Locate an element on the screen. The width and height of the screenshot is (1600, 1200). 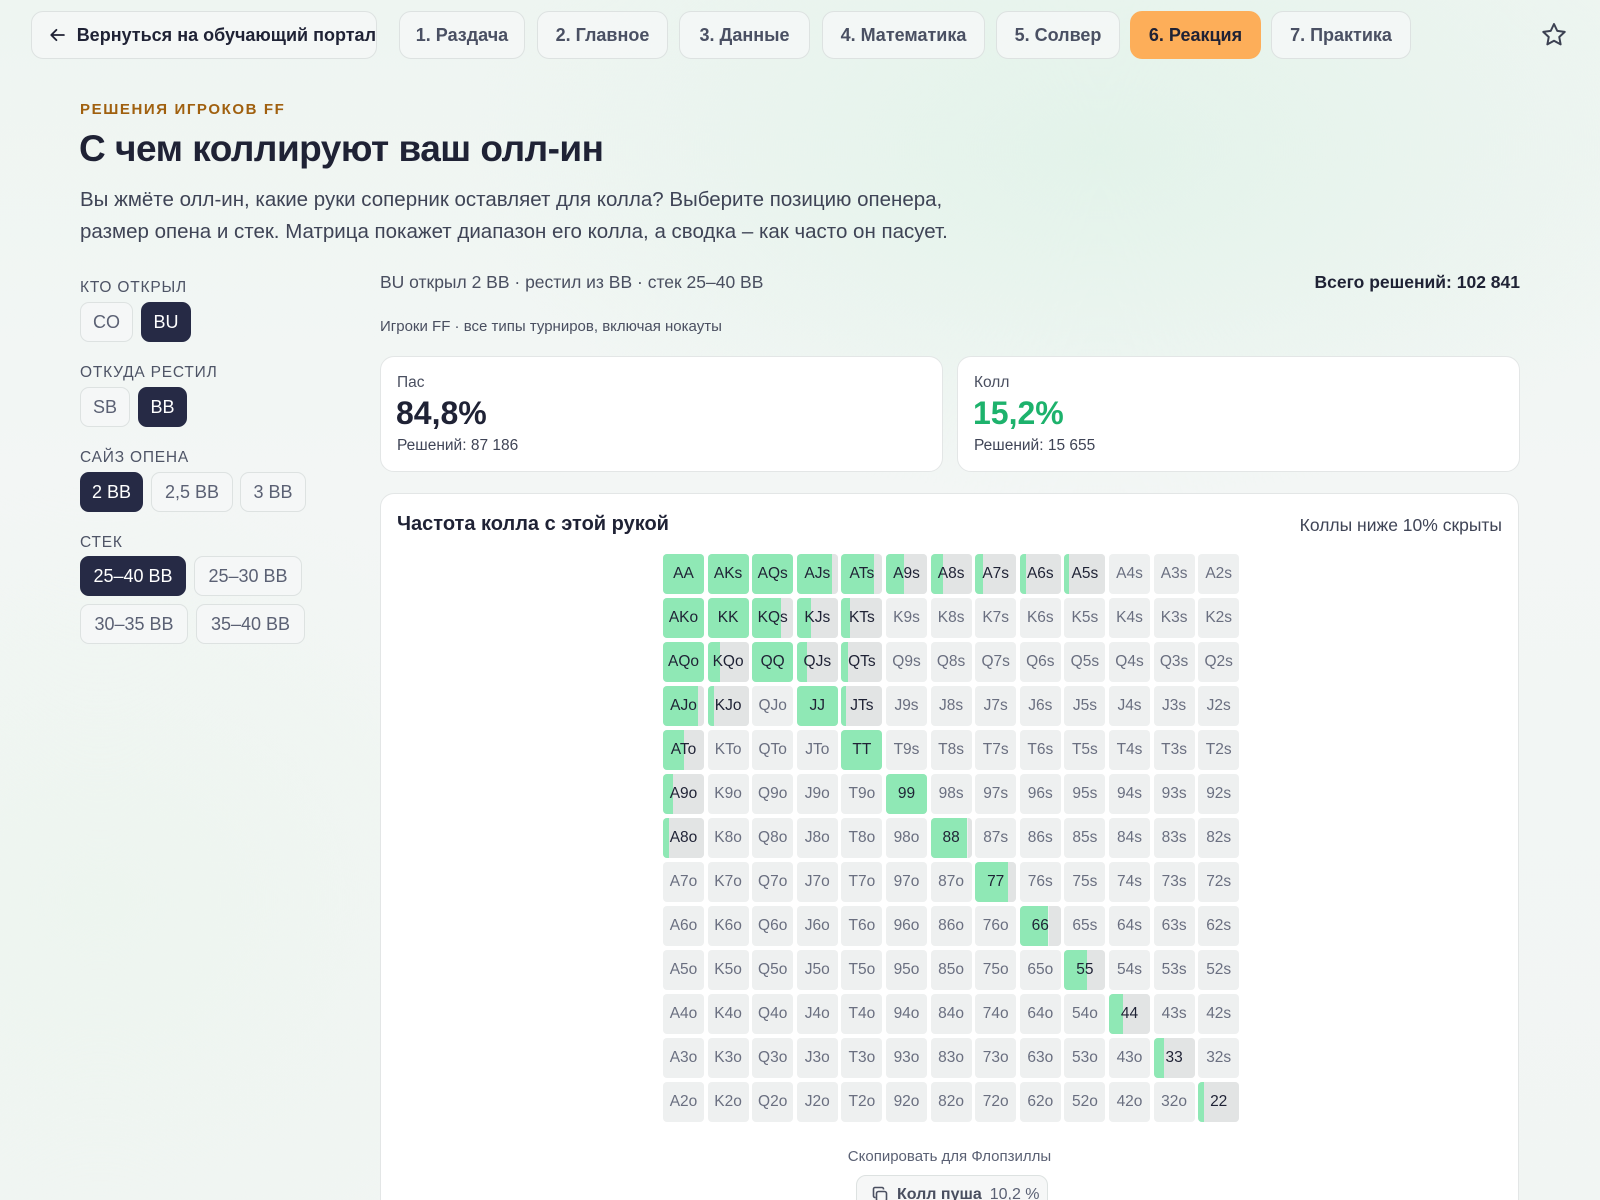
hand-cell-A8s: A8s is located at coordinates (951, 574).